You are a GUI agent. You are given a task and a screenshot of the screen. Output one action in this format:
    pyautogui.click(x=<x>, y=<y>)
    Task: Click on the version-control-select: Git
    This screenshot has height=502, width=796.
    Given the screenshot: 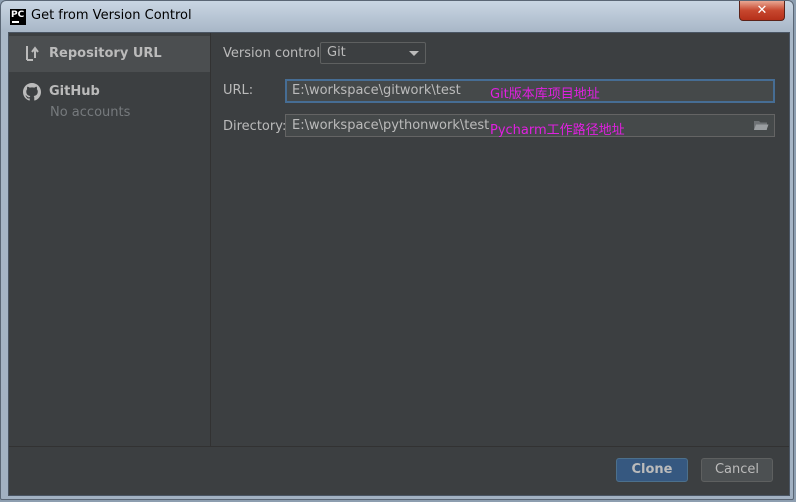 What is the action you would take?
    pyautogui.click(x=373, y=53)
    